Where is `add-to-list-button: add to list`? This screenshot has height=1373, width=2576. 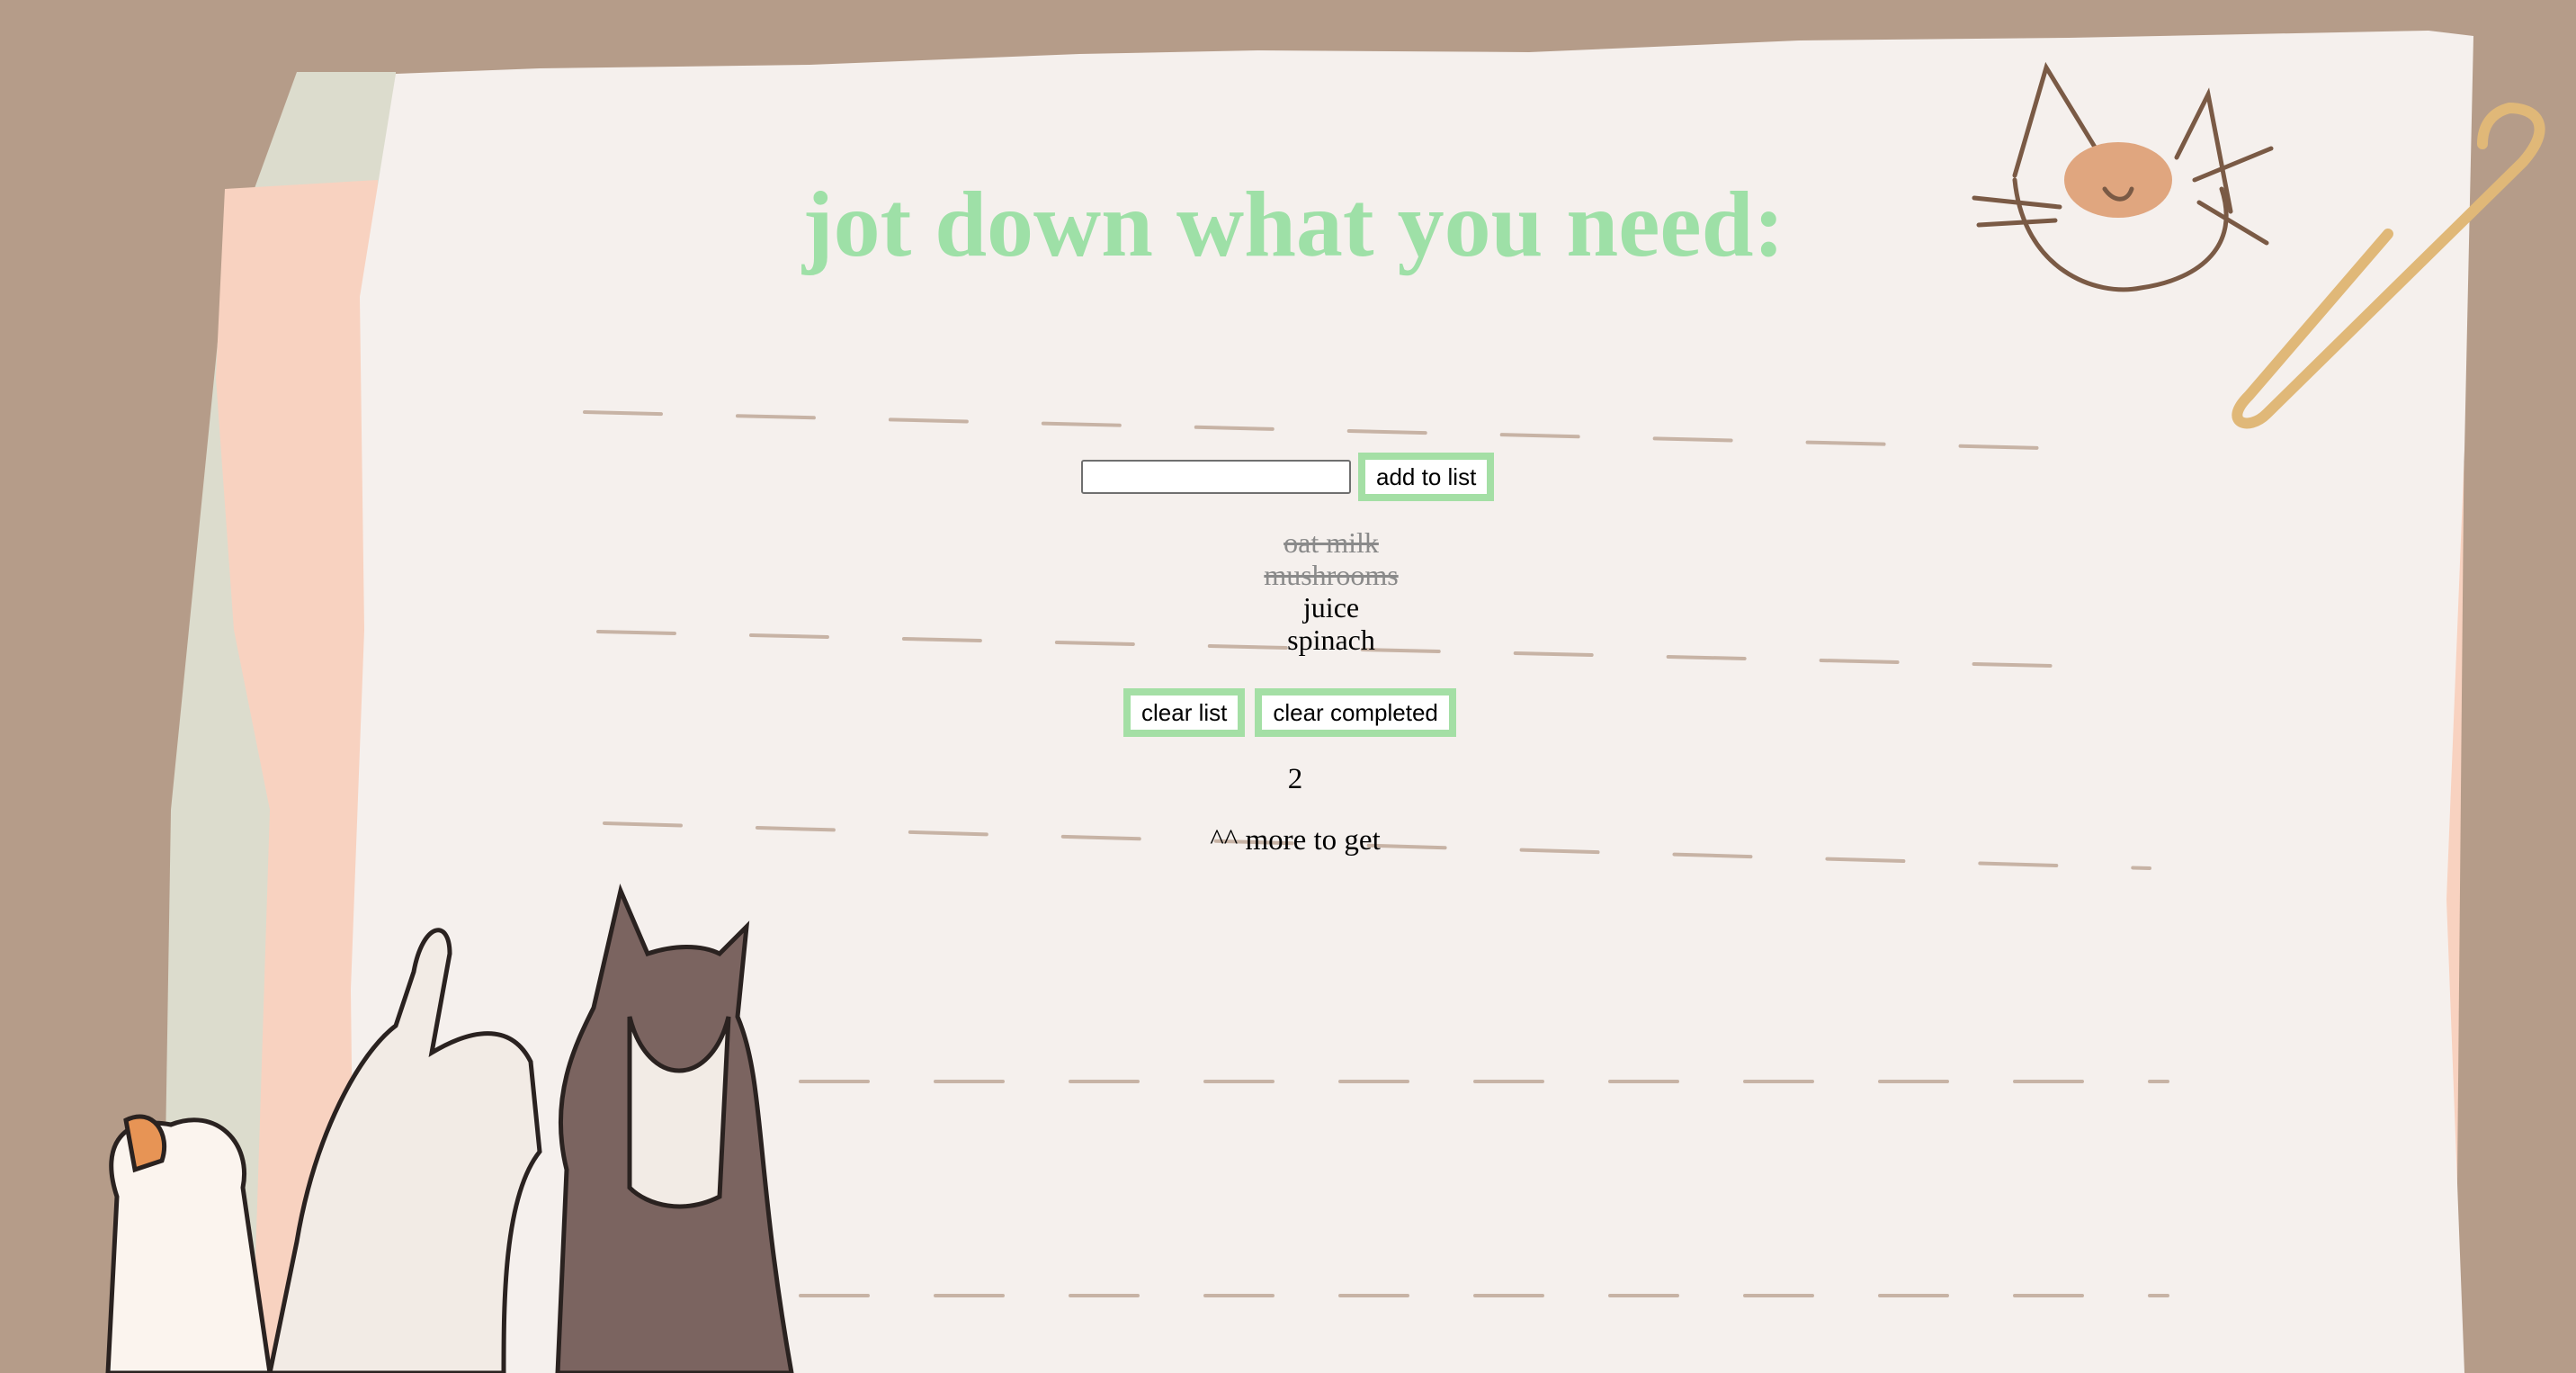
add-to-list-button: add to list is located at coordinates (1426, 477).